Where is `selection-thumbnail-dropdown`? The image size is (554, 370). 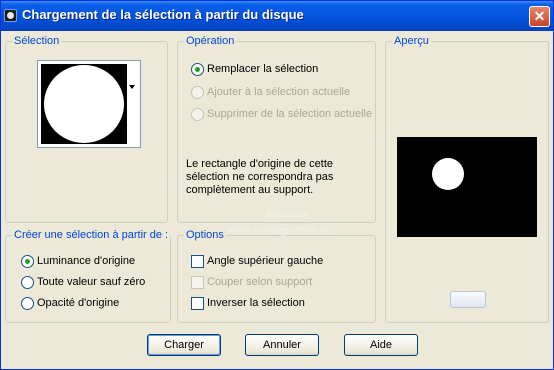
selection-thumbnail-dropdown is located at coordinates (89, 104).